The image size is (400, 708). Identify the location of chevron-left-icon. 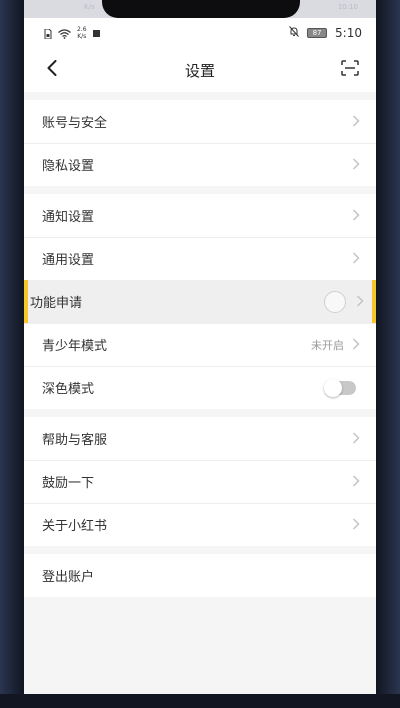
(52, 70).